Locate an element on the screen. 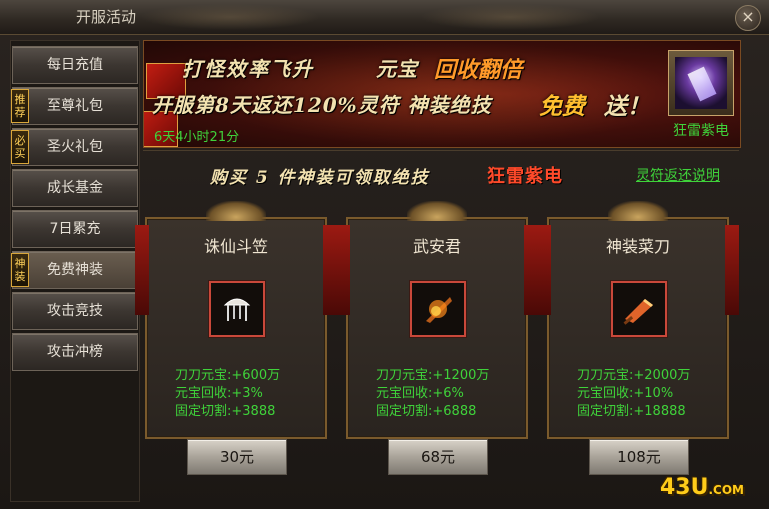 This screenshot has width=769, height=509. sidebar-item-growth-fund: 成长基金 is located at coordinates (75, 188).